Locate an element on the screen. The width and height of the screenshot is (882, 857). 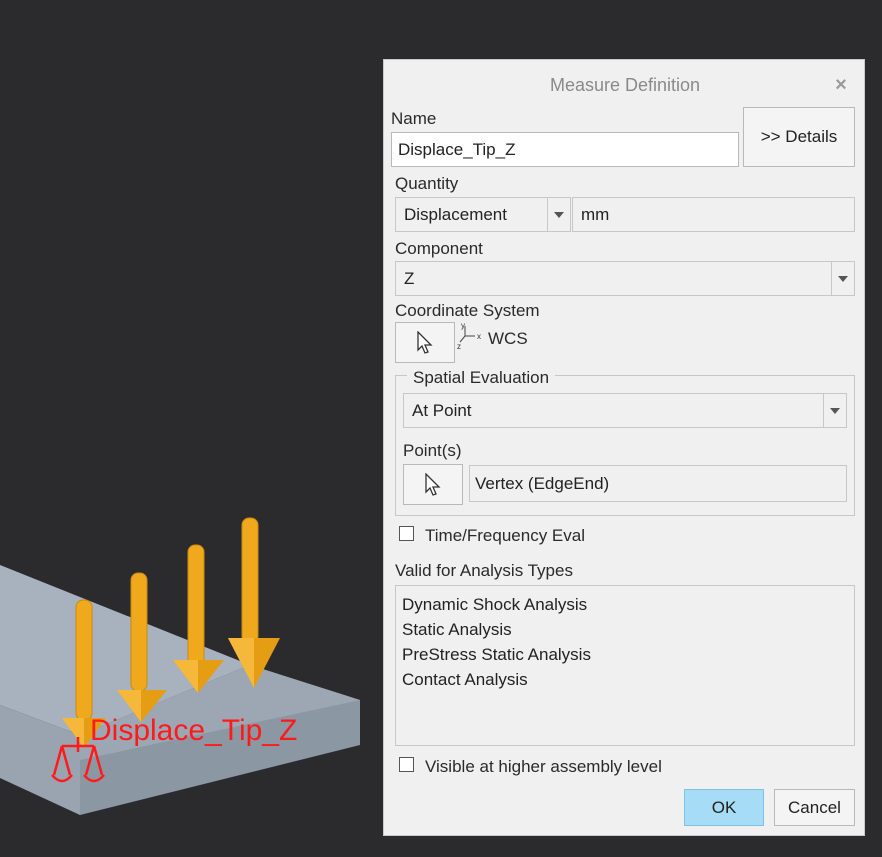
list-item: Static Analysis is located at coordinates (457, 629).